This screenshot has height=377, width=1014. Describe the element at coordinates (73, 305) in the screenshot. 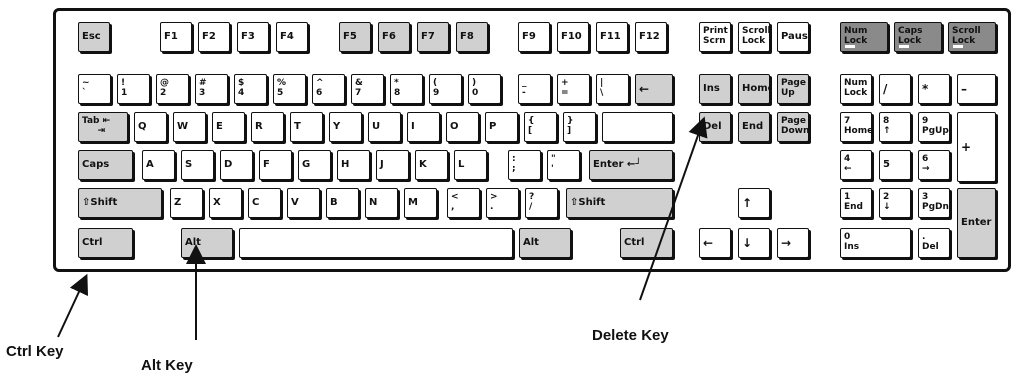

I see `ctrl-callout-arrow` at that location.